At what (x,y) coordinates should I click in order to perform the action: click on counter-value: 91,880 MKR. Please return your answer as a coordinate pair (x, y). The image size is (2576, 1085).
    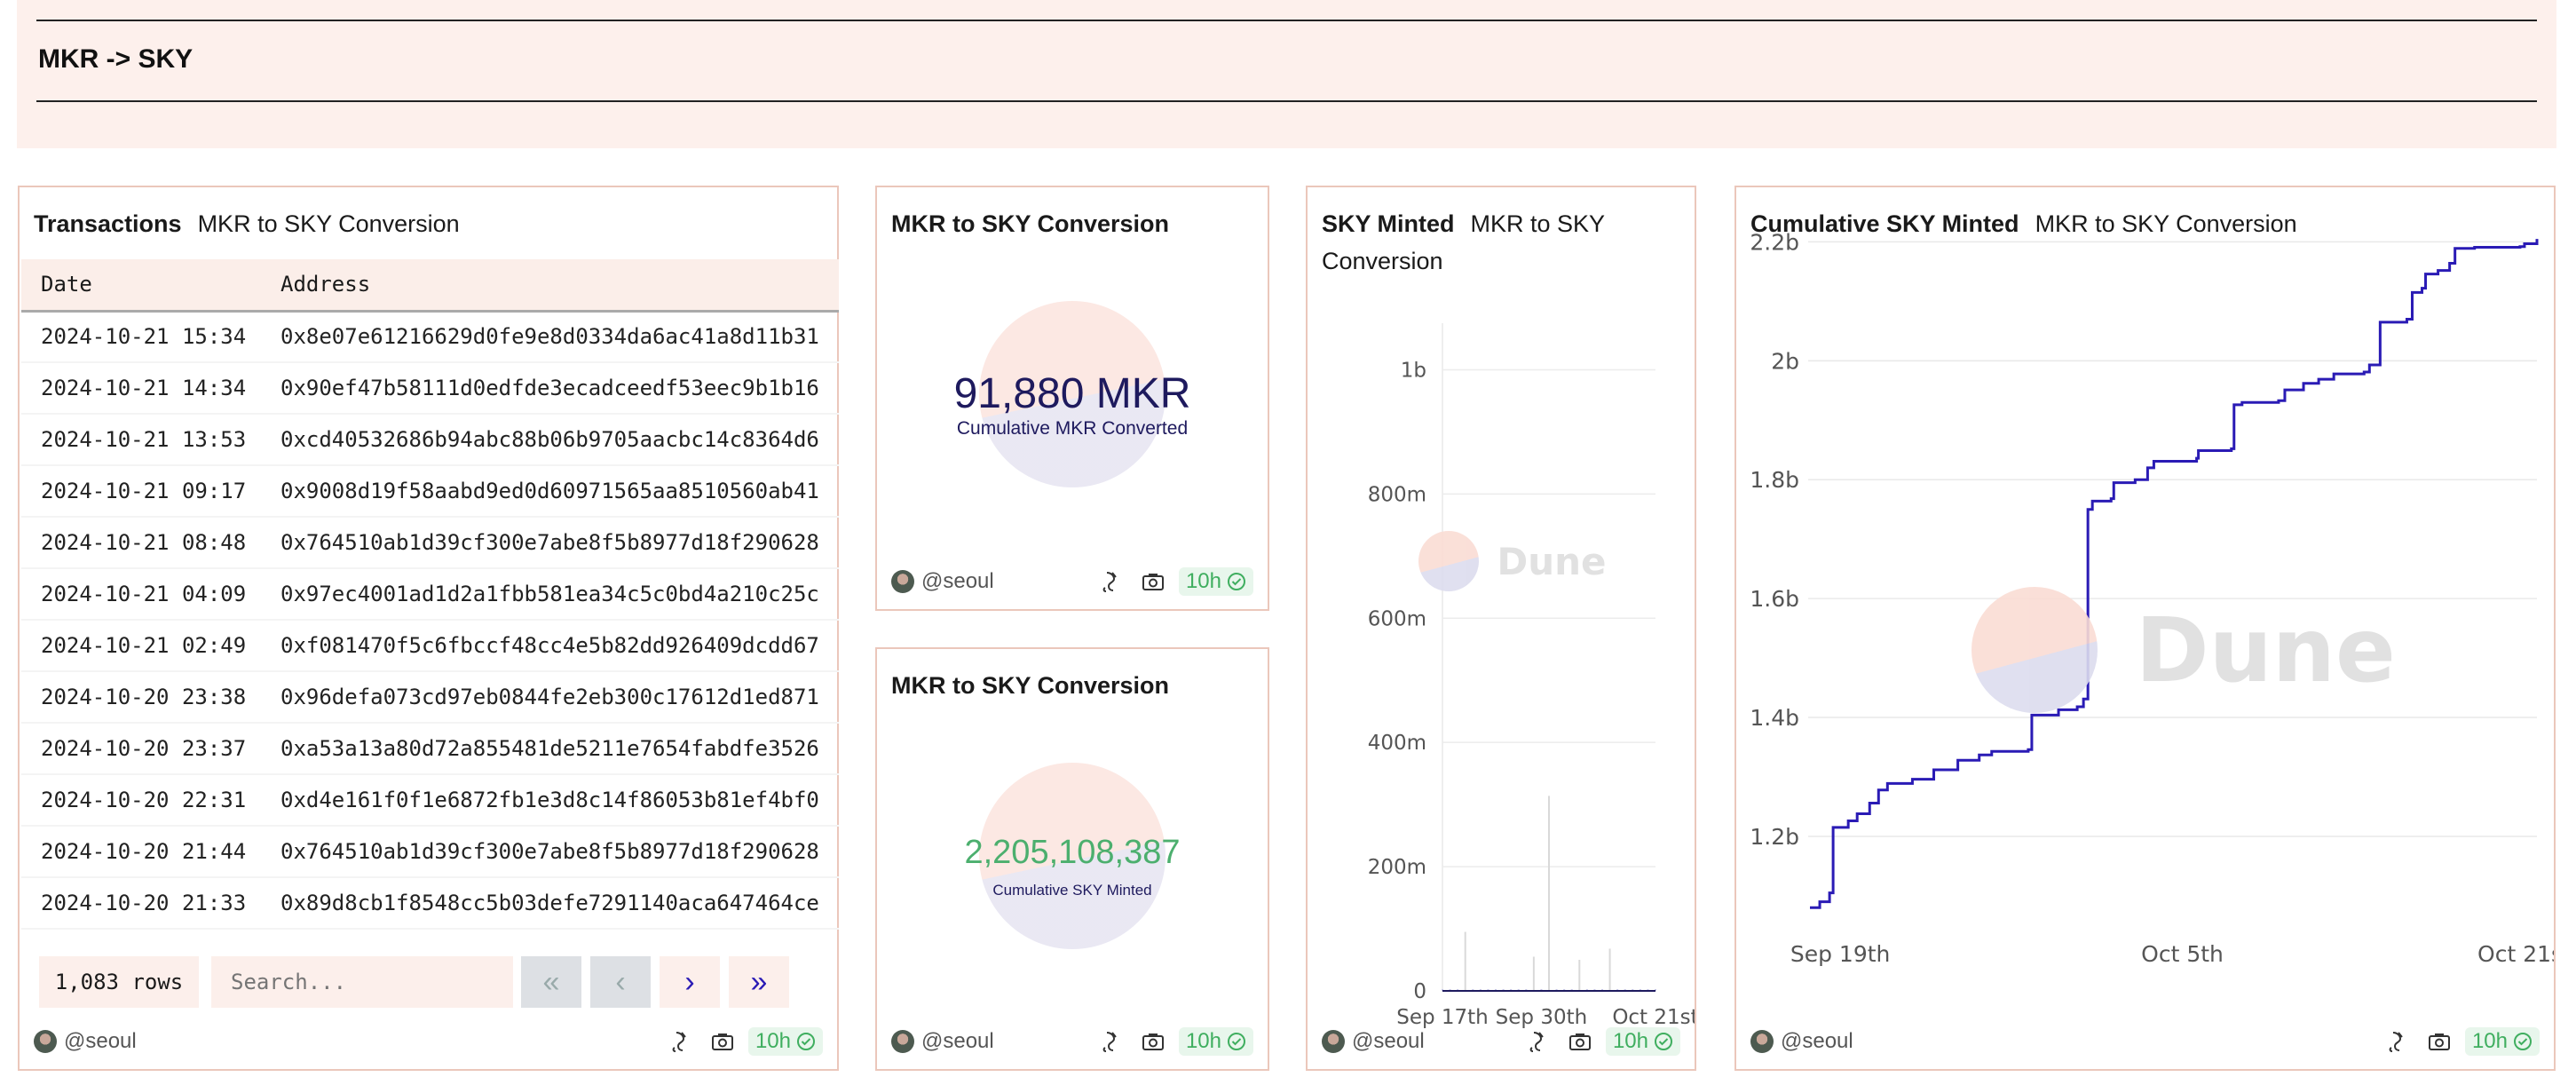
    Looking at the image, I should click on (1072, 393).